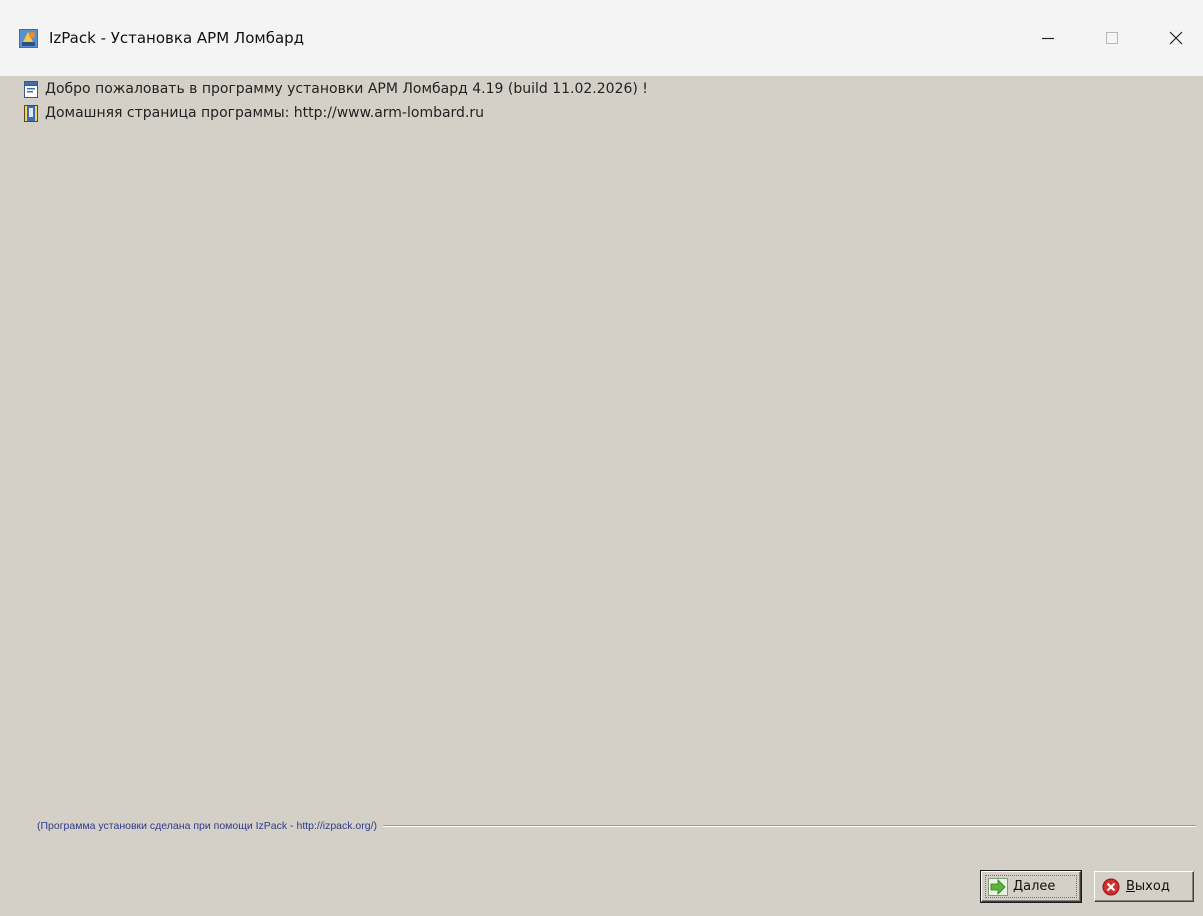 This screenshot has width=1203, height=916. Describe the element at coordinates (998, 886) in the screenshot. I see `arrow-right-icon` at that location.